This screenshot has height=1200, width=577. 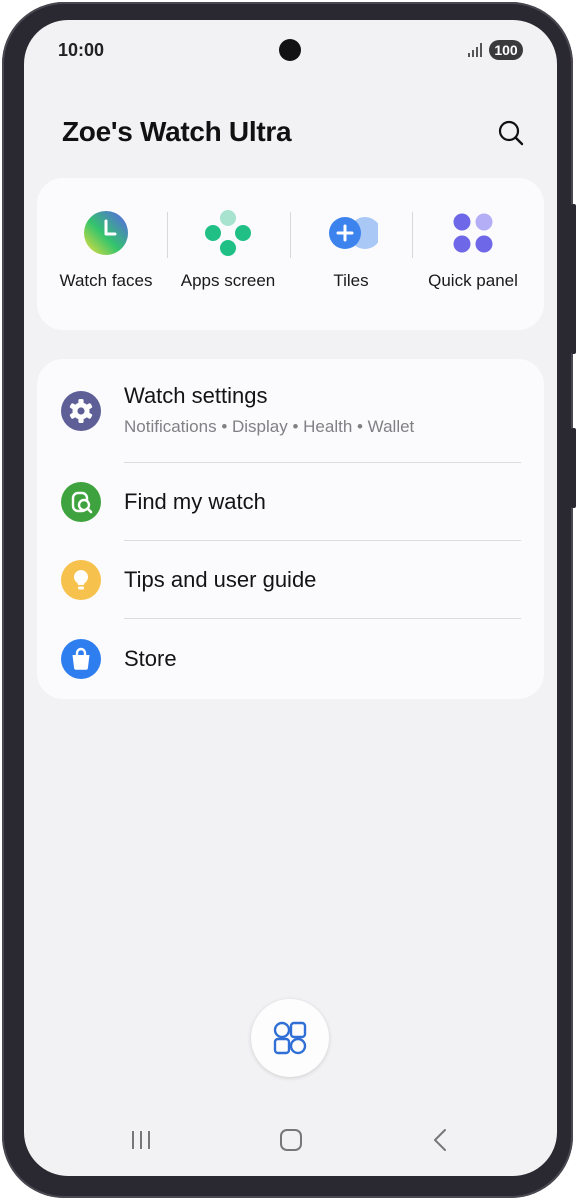 What do you see at coordinates (573, 279) in the screenshot?
I see `volume-button` at bounding box center [573, 279].